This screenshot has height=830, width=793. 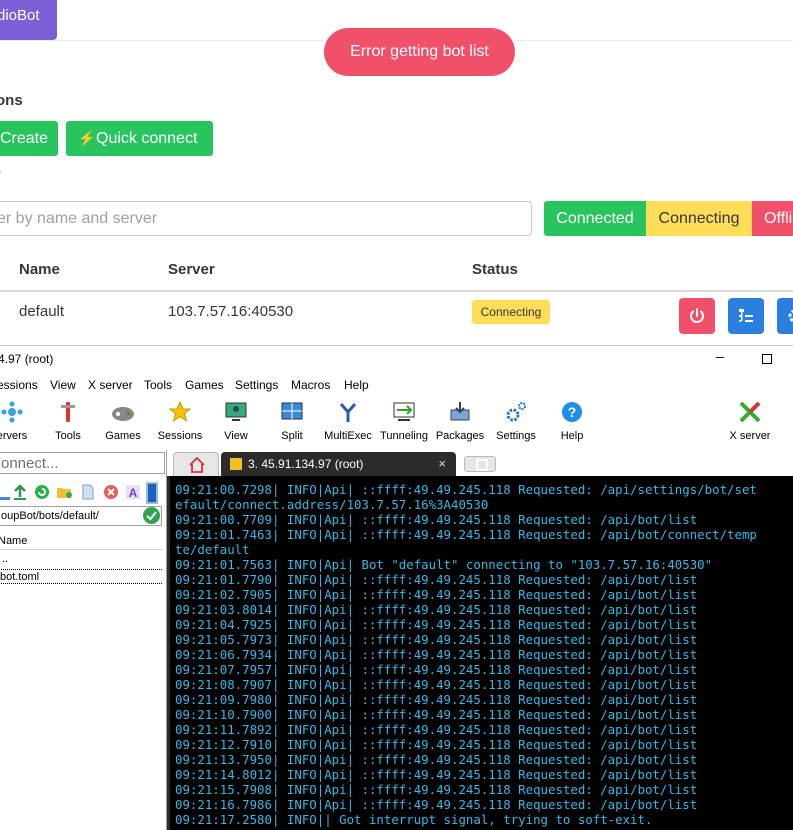 I want to click on power-icon, so click(x=697, y=315).